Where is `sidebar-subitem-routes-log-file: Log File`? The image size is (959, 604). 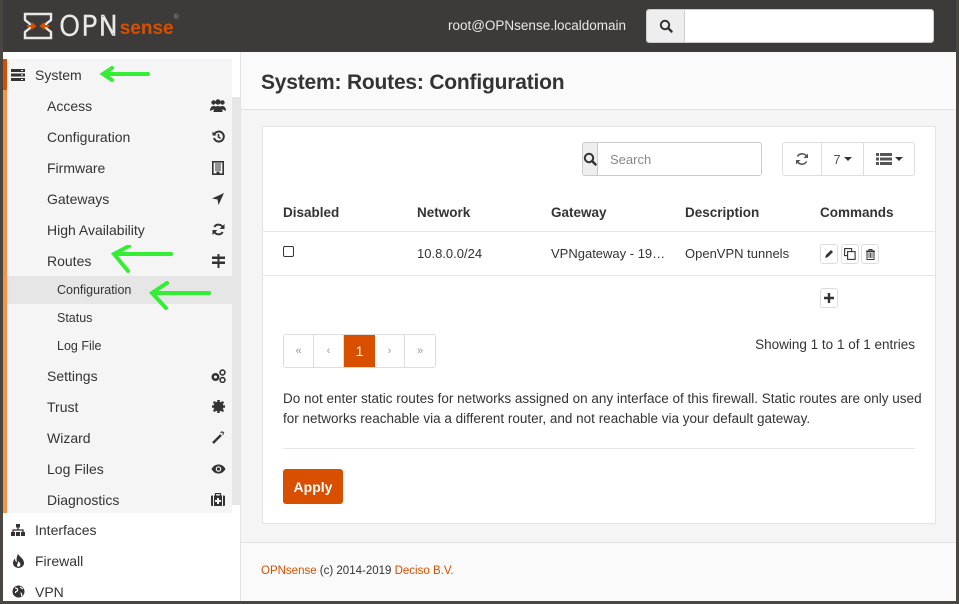
sidebar-subitem-routes-log-file: Log File is located at coordinates (119, 346).